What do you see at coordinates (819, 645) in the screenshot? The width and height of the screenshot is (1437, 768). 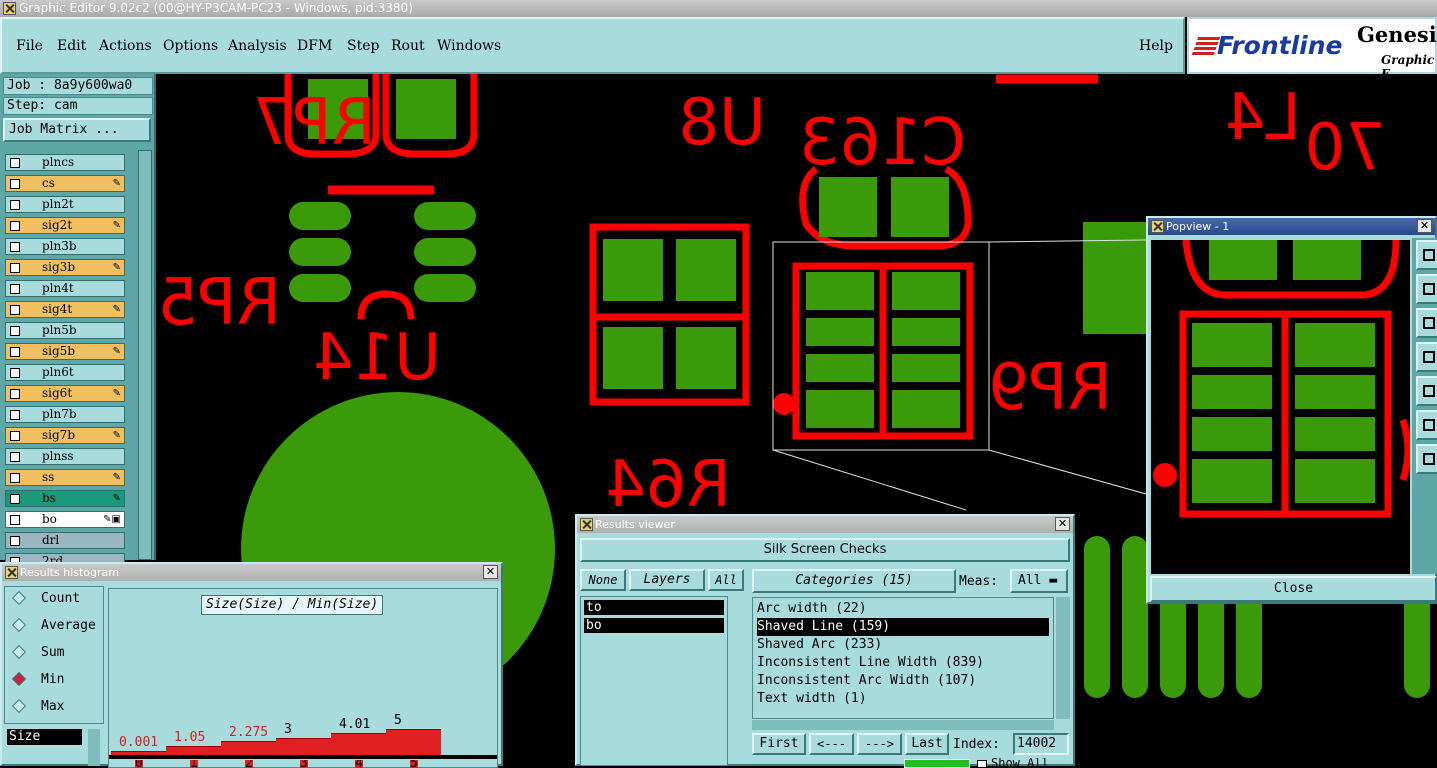 I see `category-item: Shaved Arc (233)` at bounding box center [819, 645].